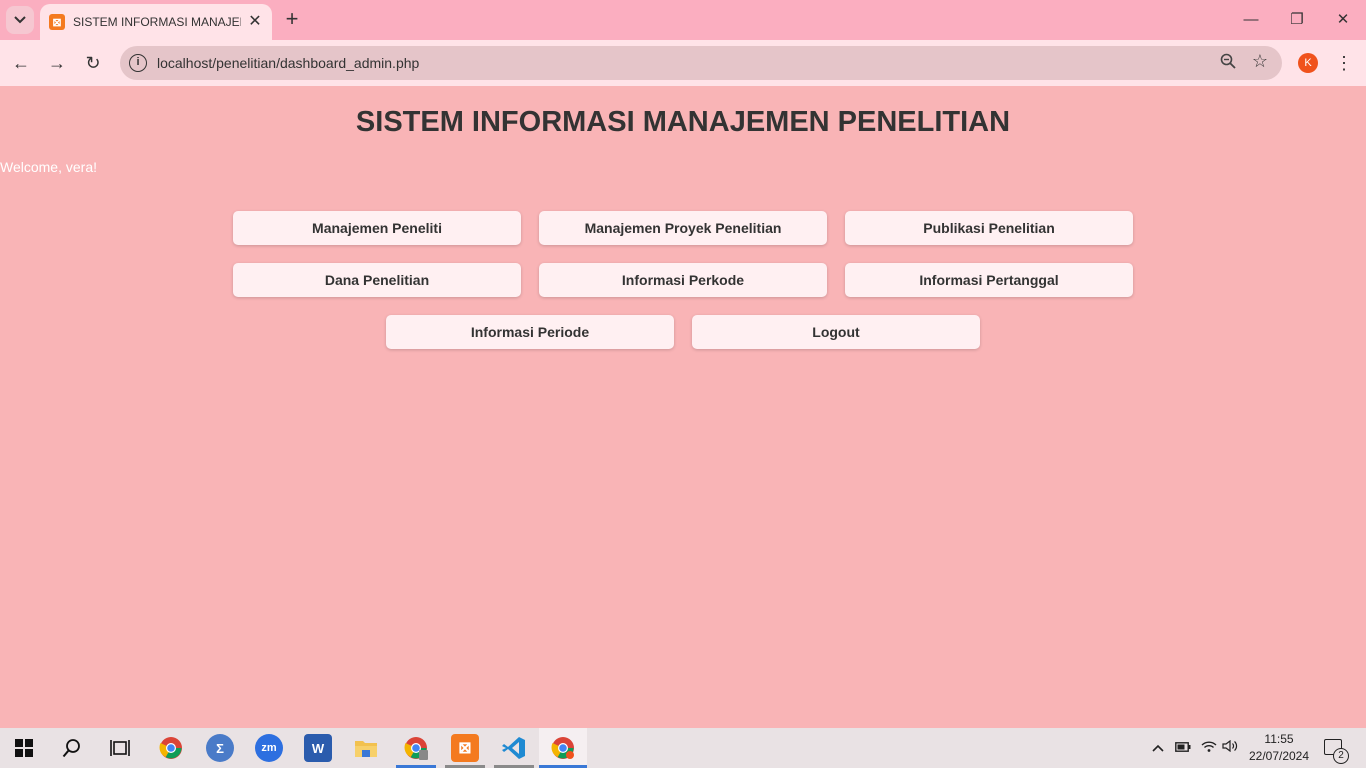  What do you see at coordinates (1251, 20) in the screenshot?
I see `minimize-window-icon: —` at bounding box center [1251, 20].